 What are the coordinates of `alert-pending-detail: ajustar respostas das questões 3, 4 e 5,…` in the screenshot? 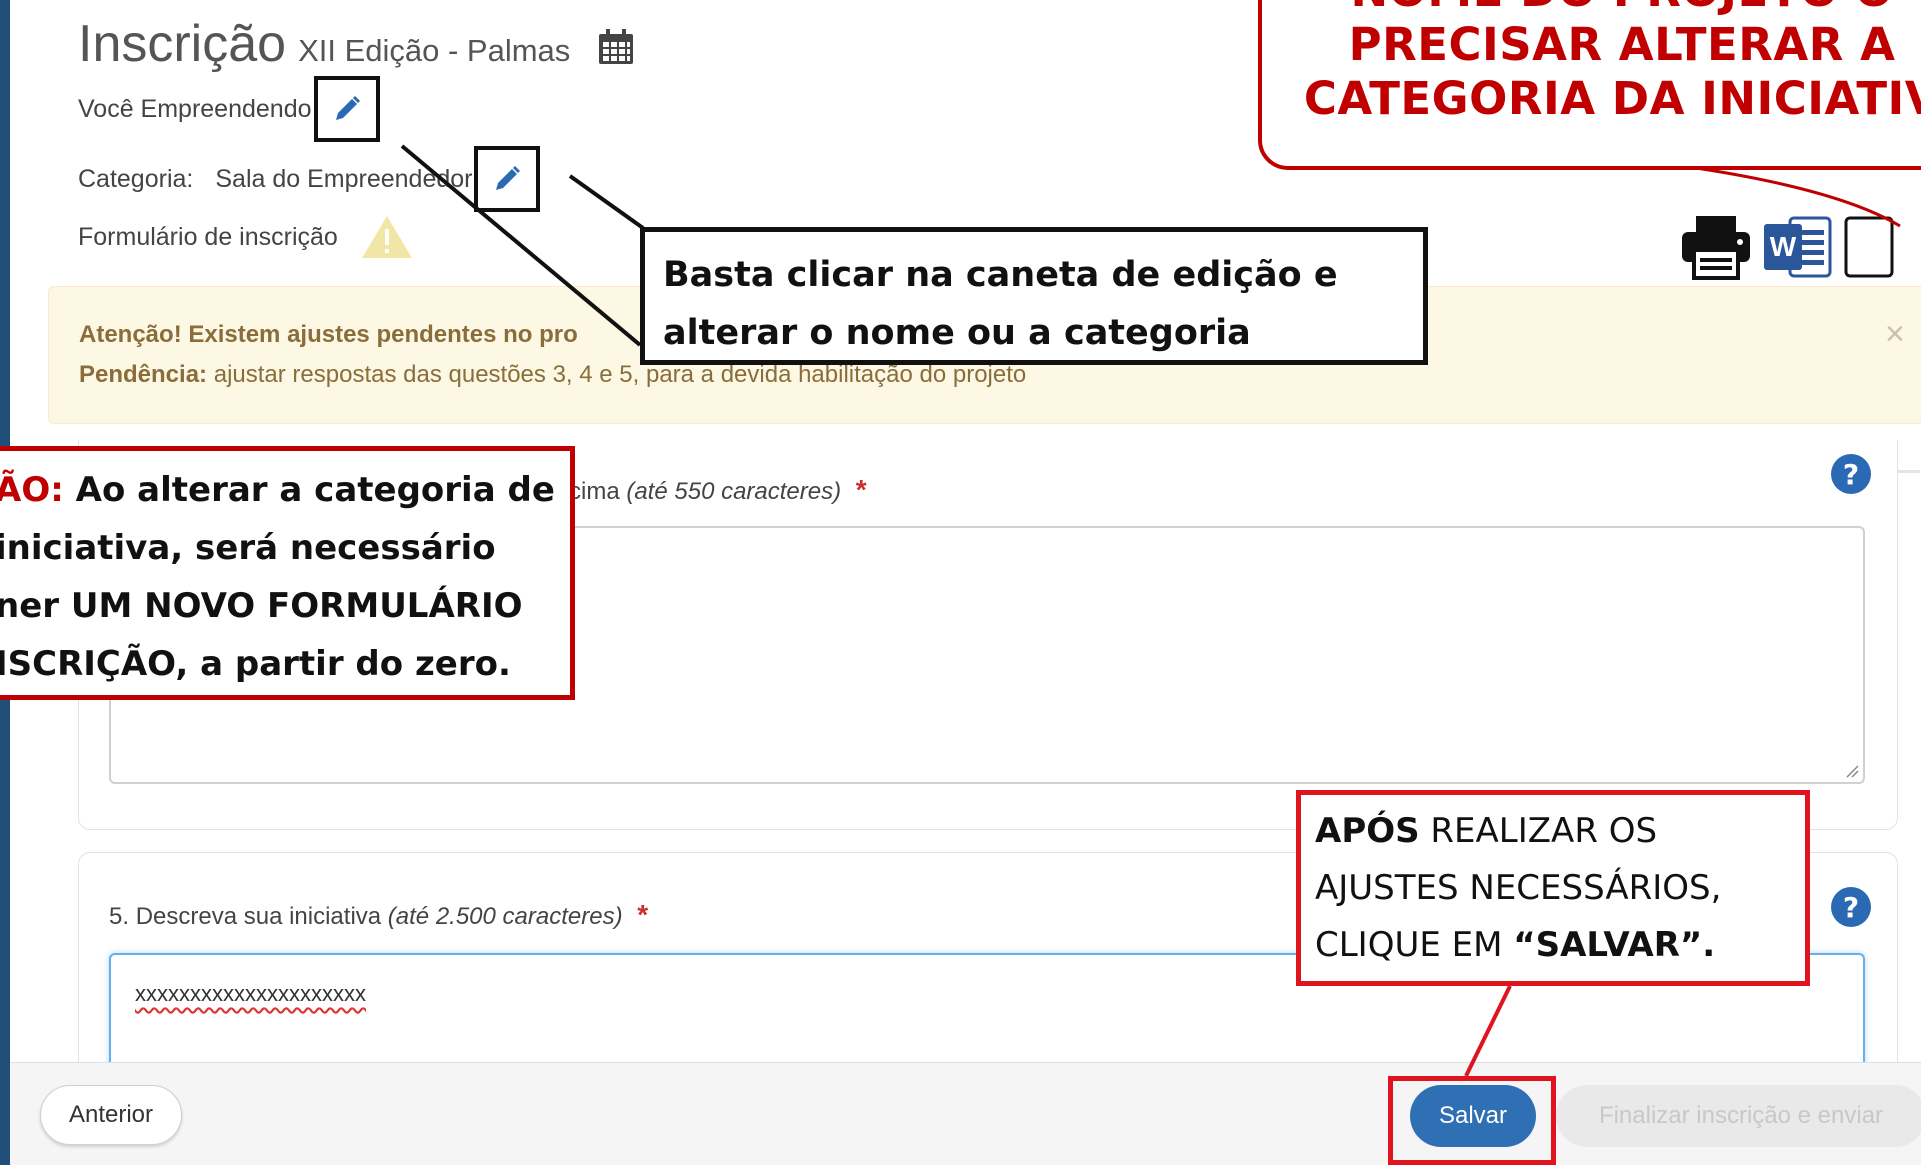 It's located at (617, 374).